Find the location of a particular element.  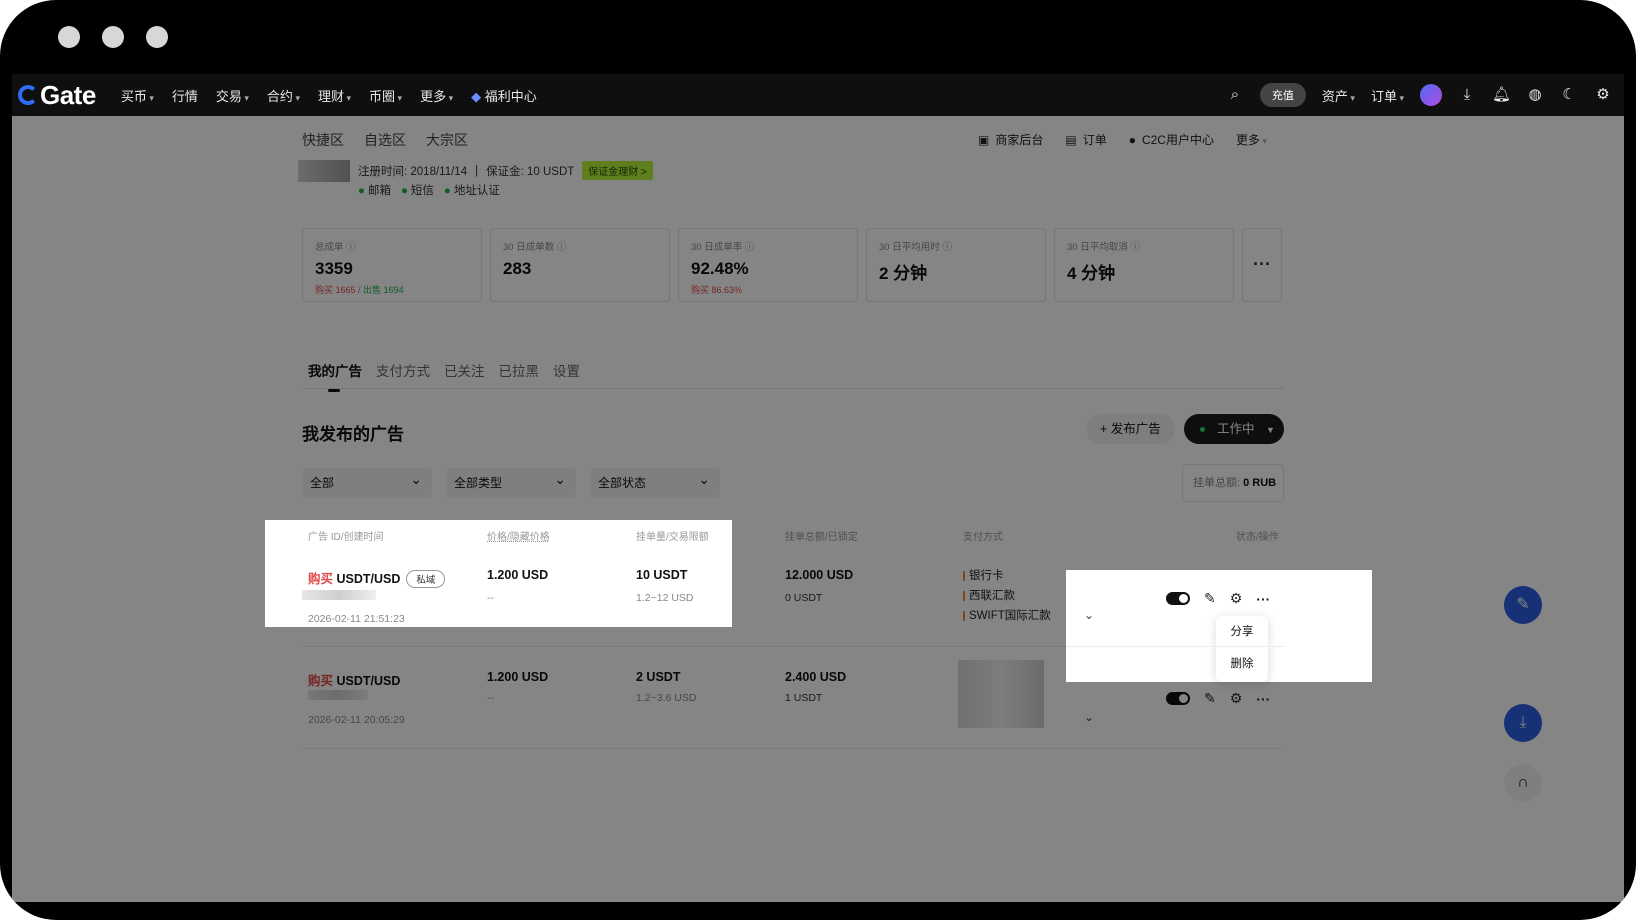

dim-overlay is located at coordinates (138, 573).